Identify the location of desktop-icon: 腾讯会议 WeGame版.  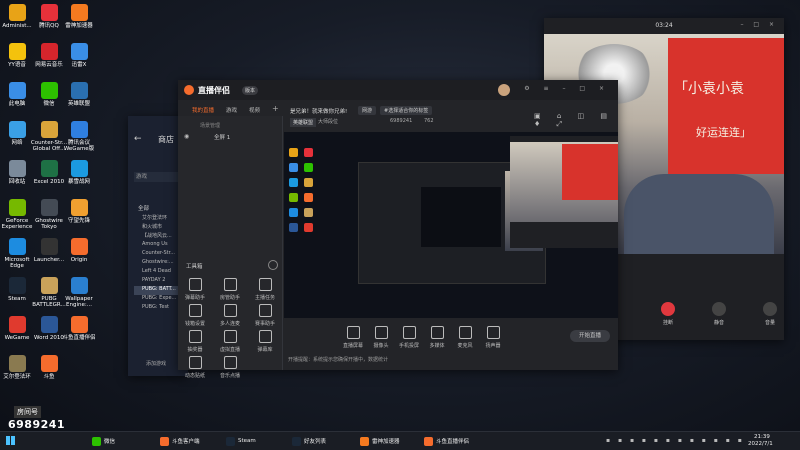
(79, 137).